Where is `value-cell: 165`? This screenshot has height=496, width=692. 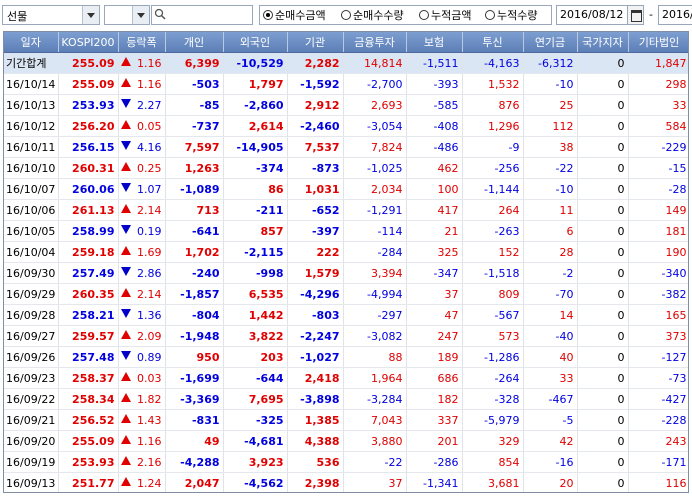 value-cell: 165 is located at coordinates (658, 315).